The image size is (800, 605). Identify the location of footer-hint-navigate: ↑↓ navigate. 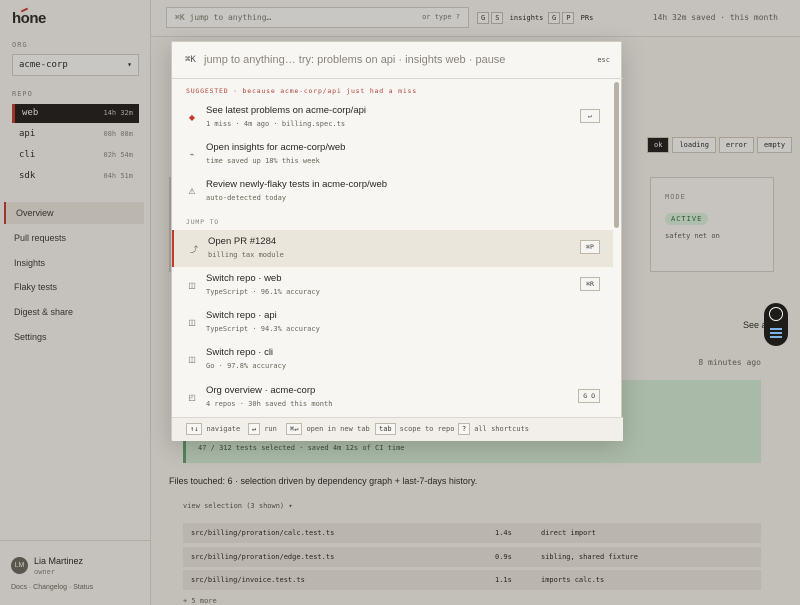
(213, 429).